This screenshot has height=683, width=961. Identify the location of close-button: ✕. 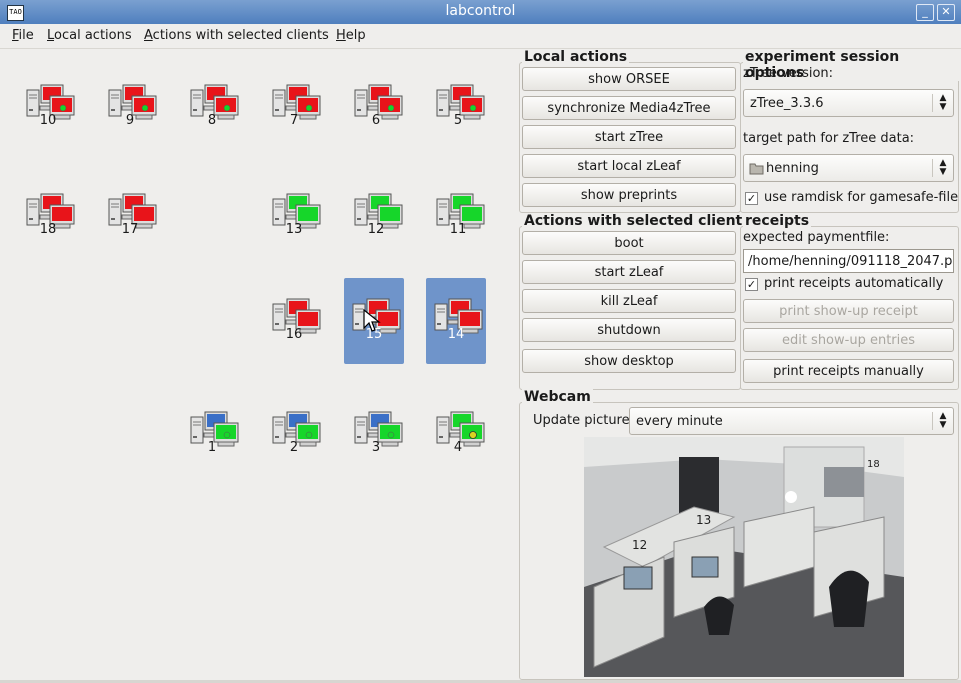
(946, 12).